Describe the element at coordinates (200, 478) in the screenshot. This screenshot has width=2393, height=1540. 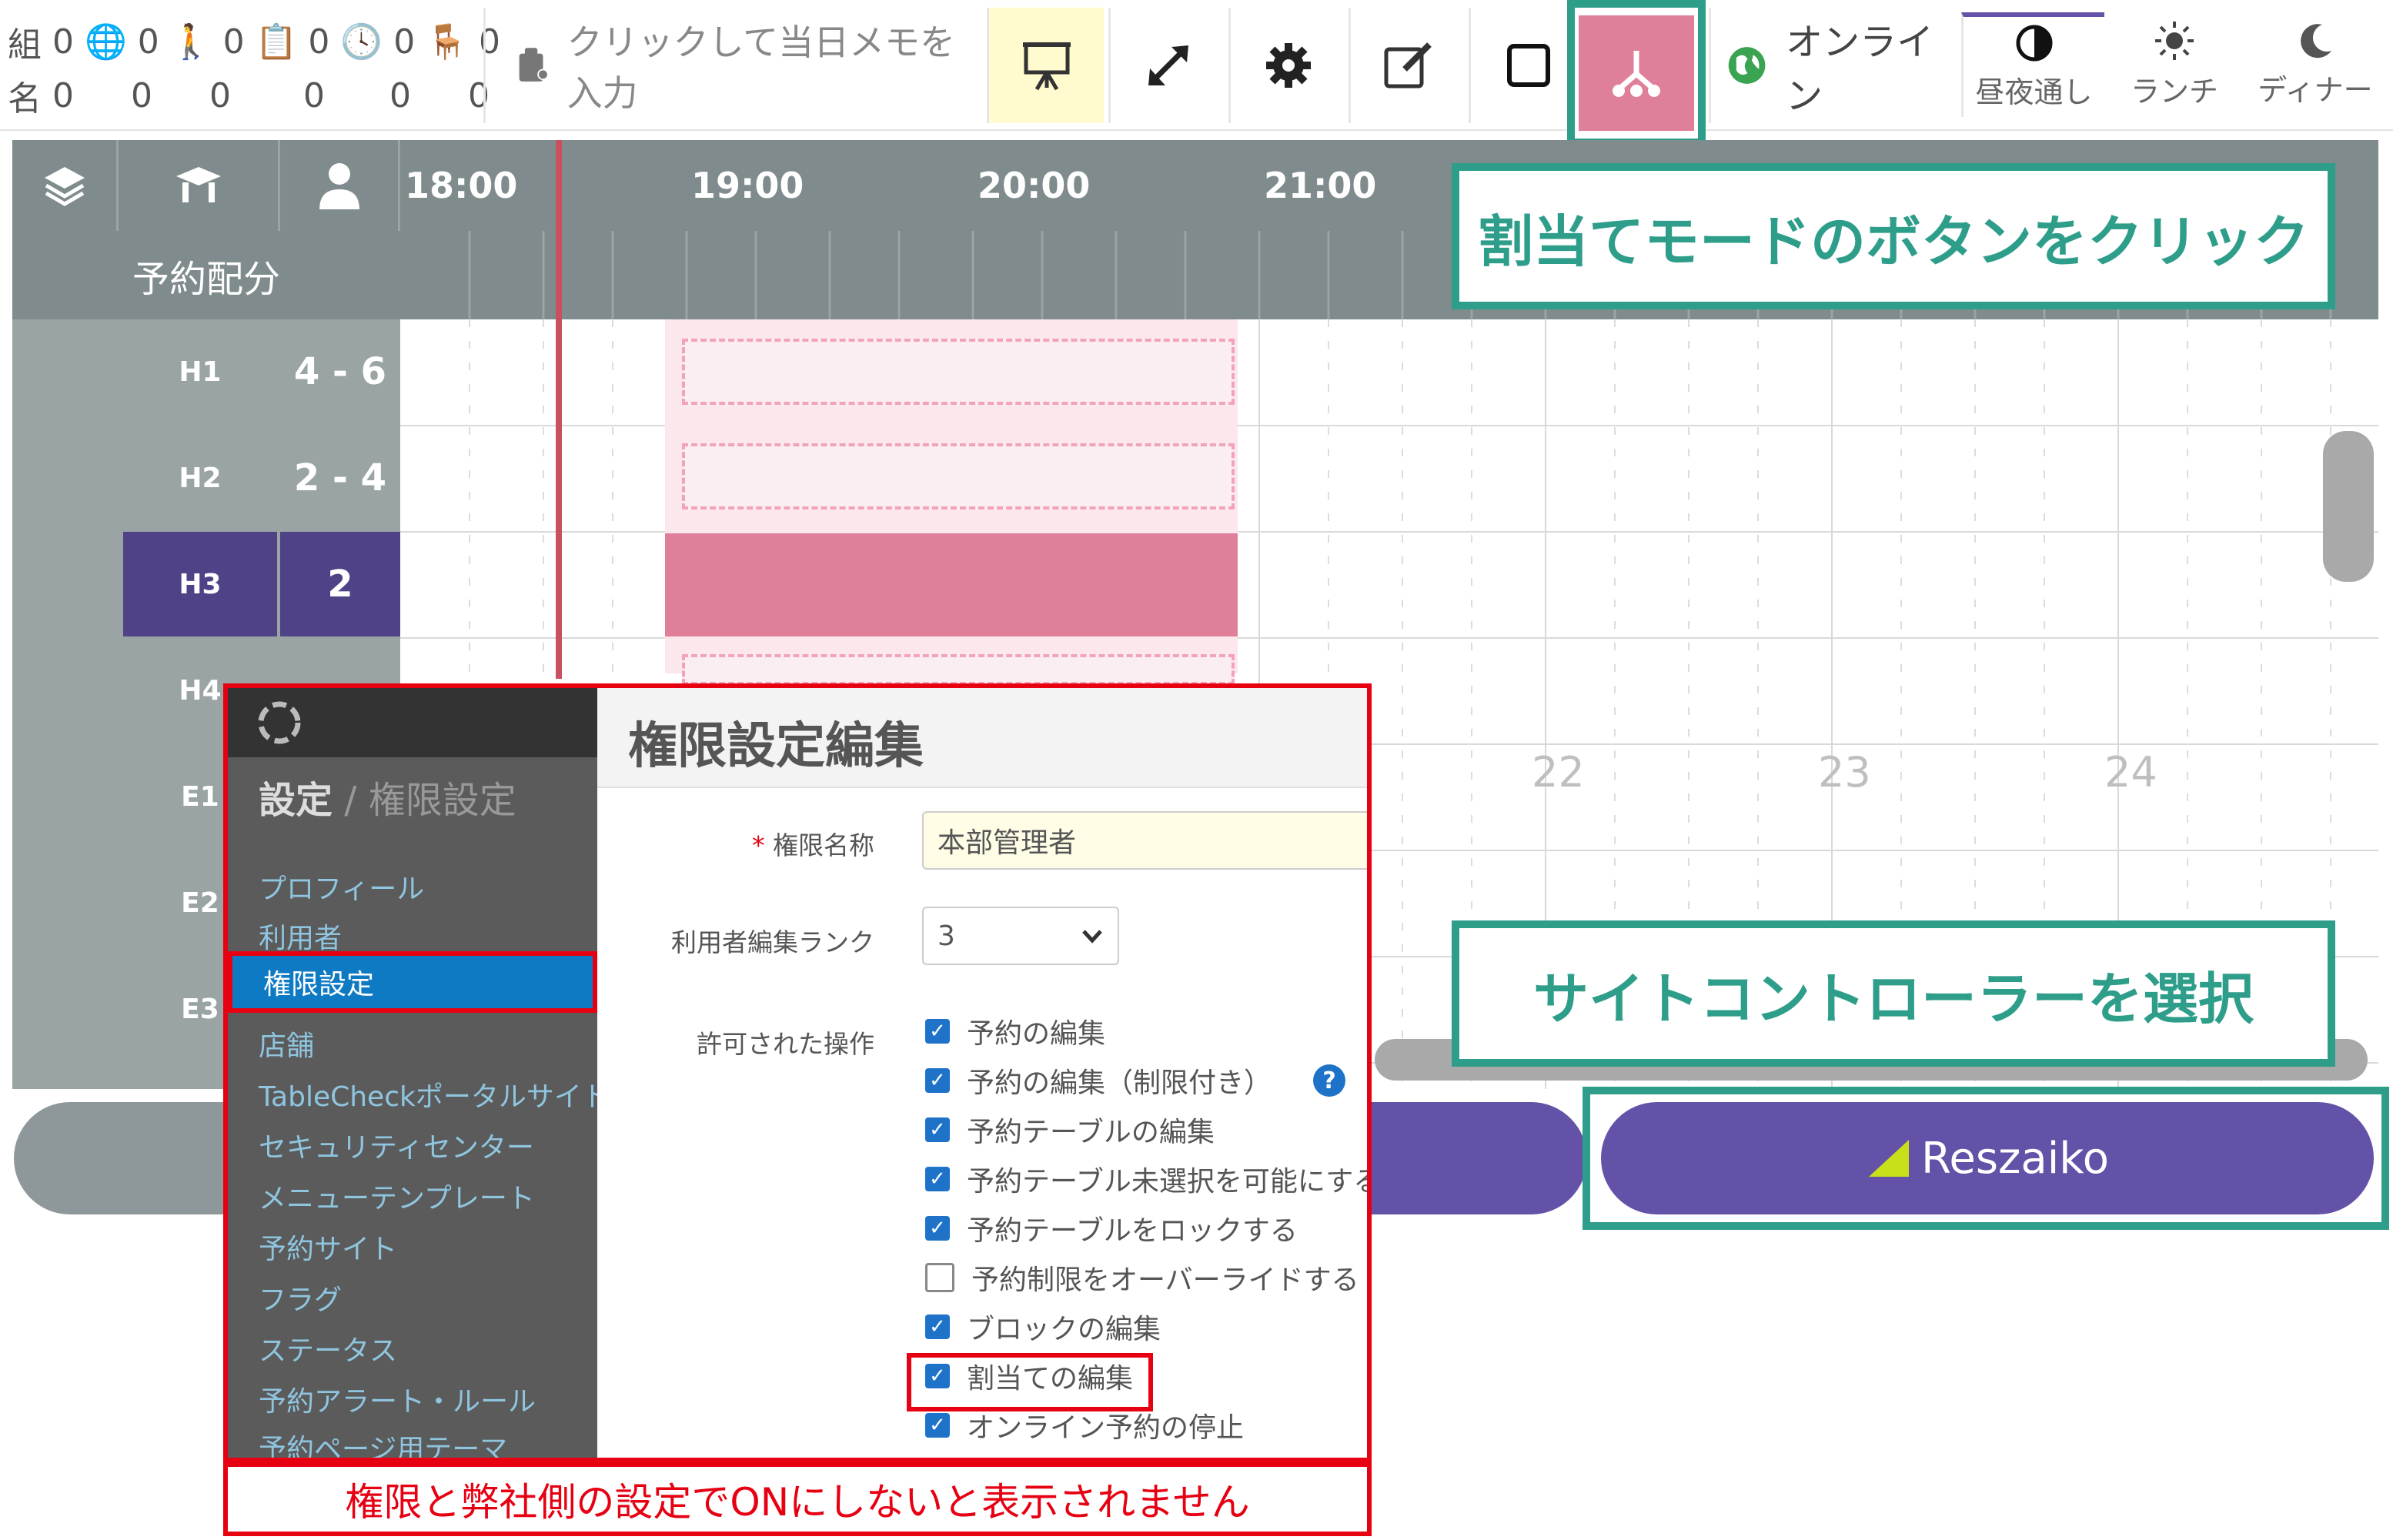
I see `table-row-label: H2` at that location.